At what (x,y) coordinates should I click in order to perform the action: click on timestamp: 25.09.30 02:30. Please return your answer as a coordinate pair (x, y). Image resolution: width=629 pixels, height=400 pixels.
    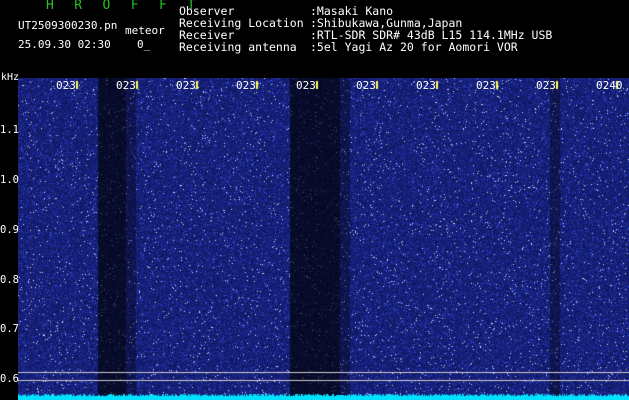
    Looking at the image, I should click on (64, 44).